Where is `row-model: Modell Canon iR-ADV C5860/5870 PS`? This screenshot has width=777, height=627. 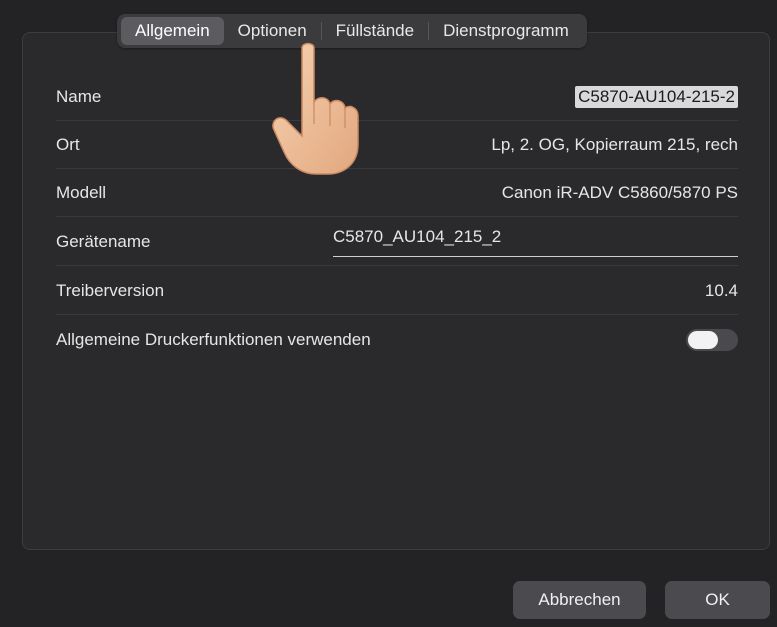
row-model: Modell Canon iR-ADV C5860/5870 PS is located at coordinates (397, 193).